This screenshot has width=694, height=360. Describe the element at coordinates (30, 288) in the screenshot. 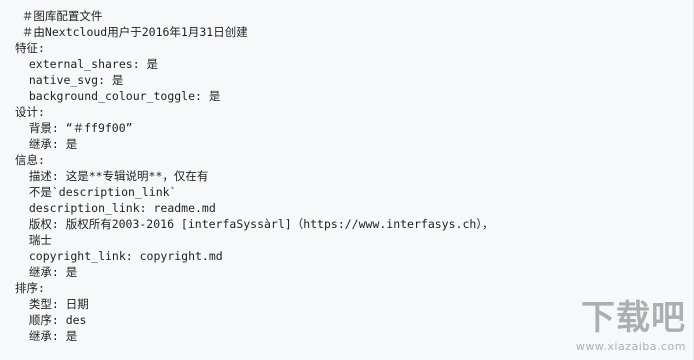

I see `code-line: 排序:` at that location.